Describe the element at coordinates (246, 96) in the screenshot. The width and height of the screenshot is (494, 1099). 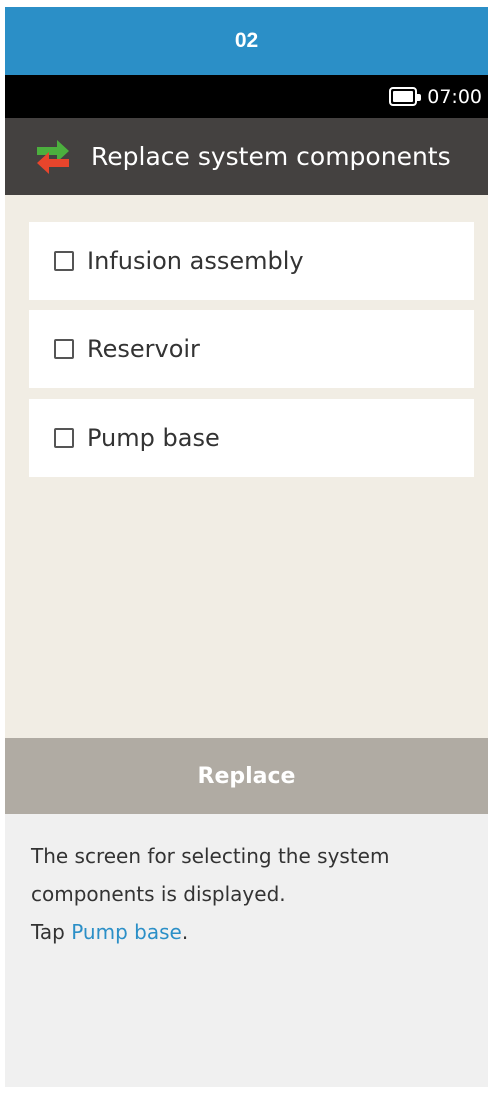
I see `status-bar: 07:00` at that location.